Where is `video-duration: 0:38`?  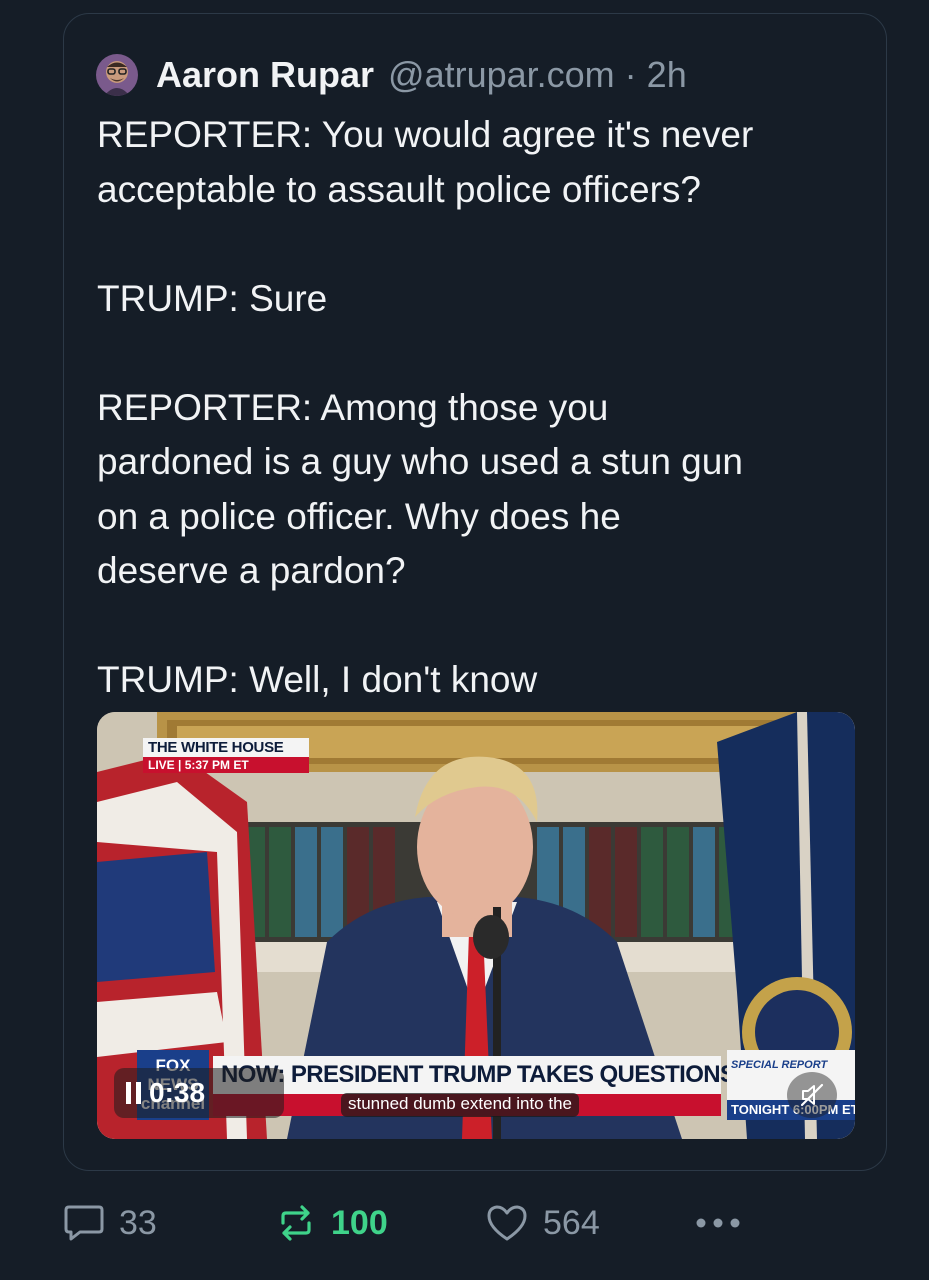 video-duration: 0:38 is located at coordinates (177, 1092).